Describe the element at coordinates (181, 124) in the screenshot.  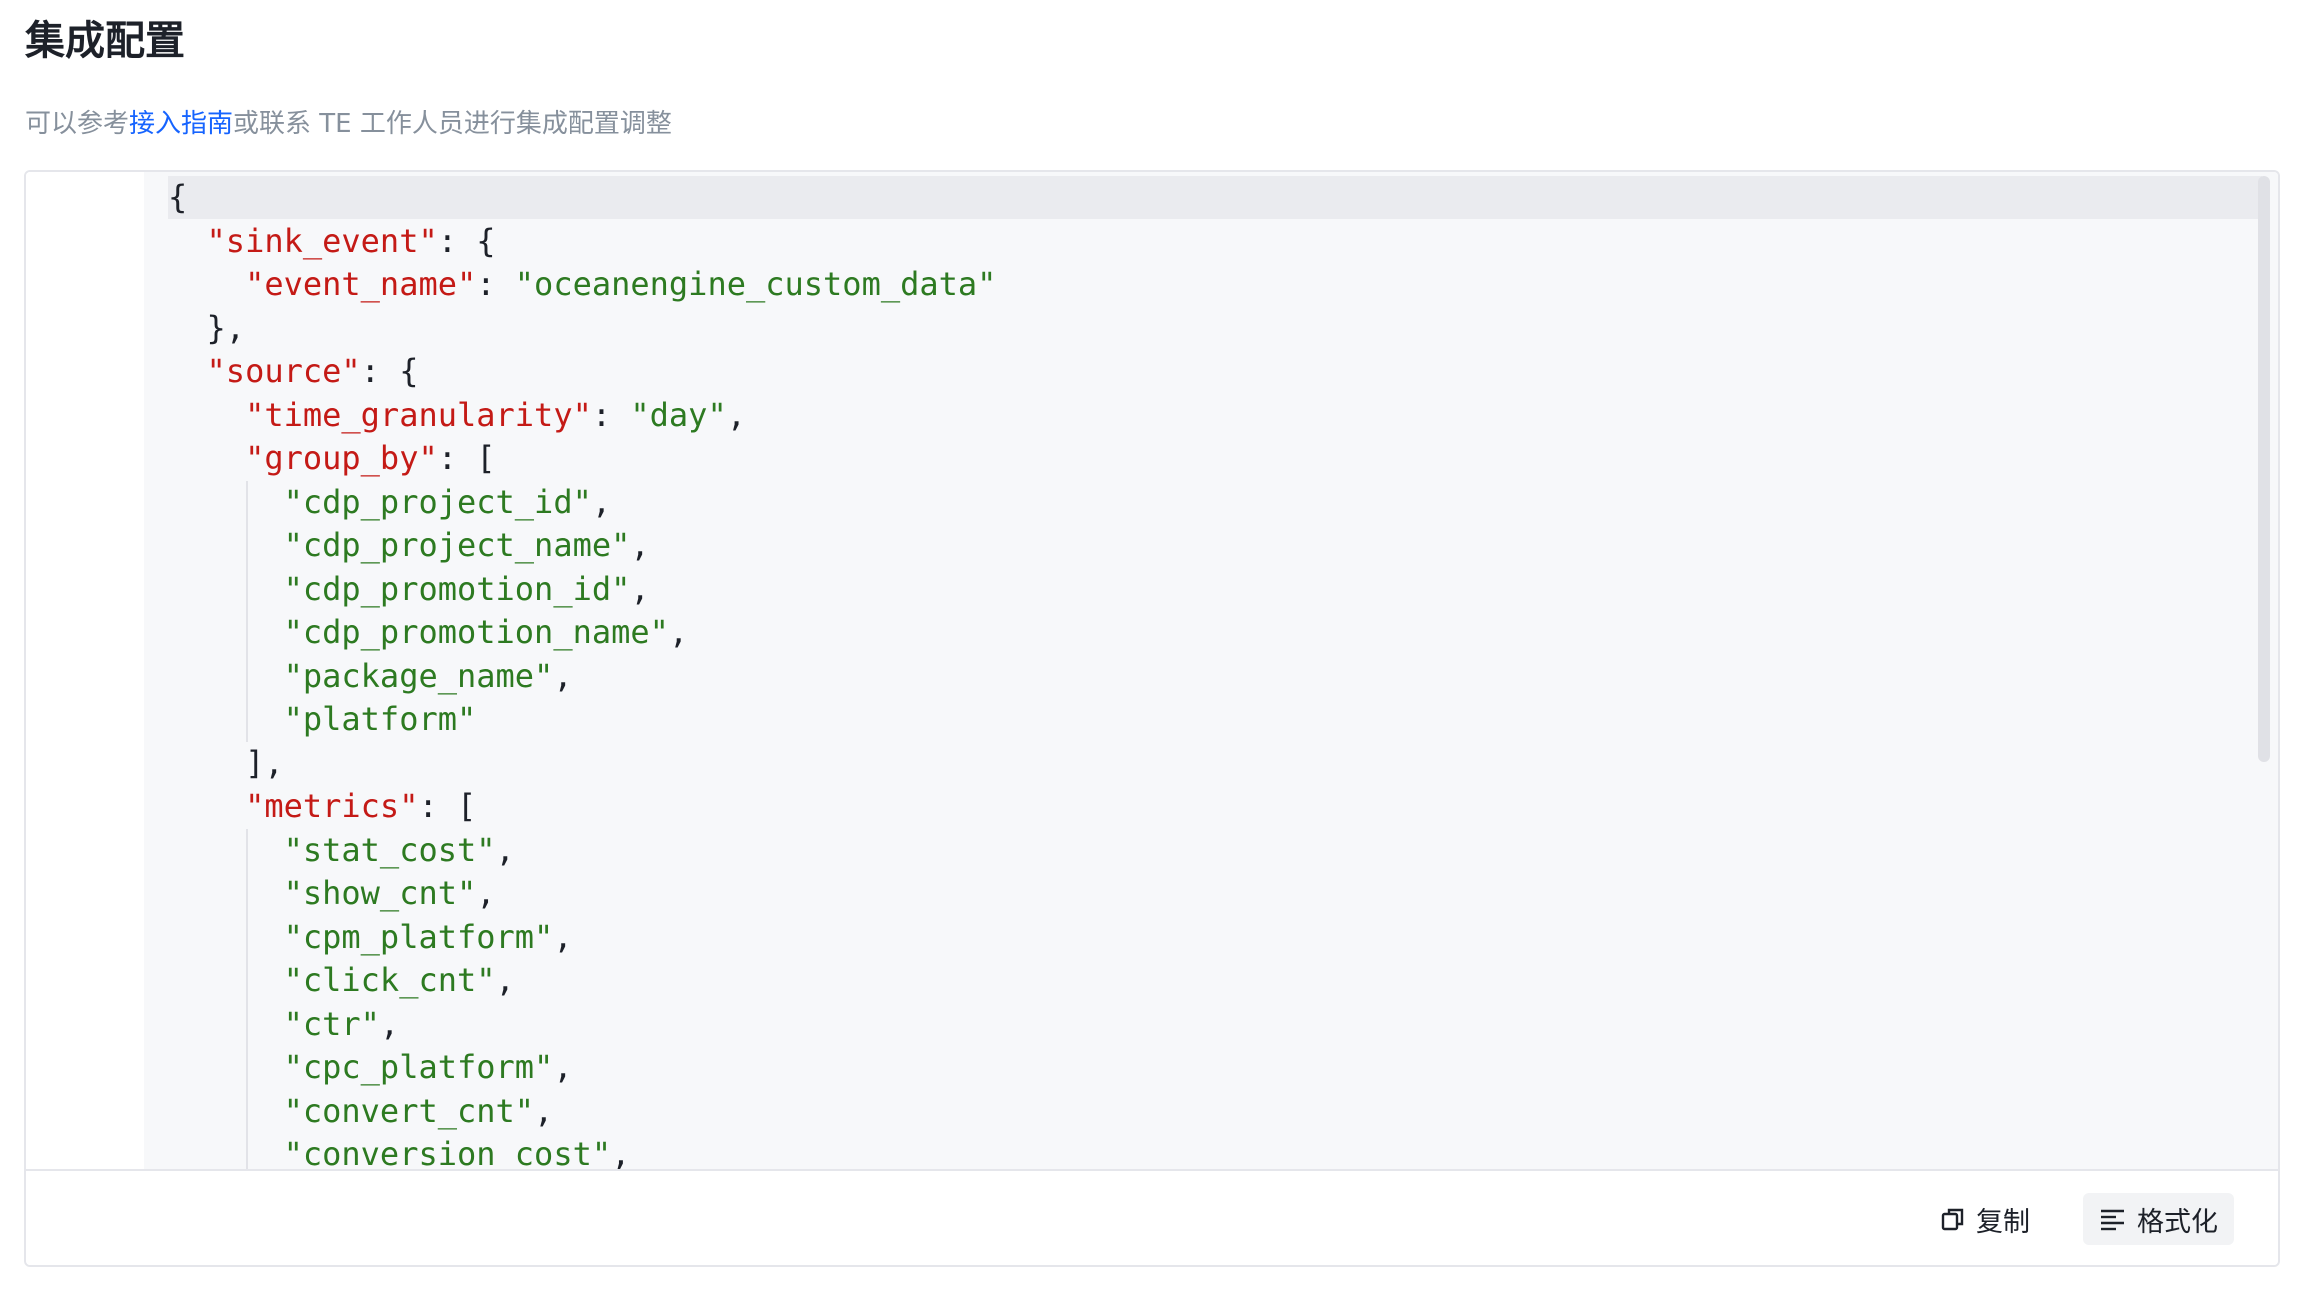
I see `integration-guide-link: 接入指南` at that location.